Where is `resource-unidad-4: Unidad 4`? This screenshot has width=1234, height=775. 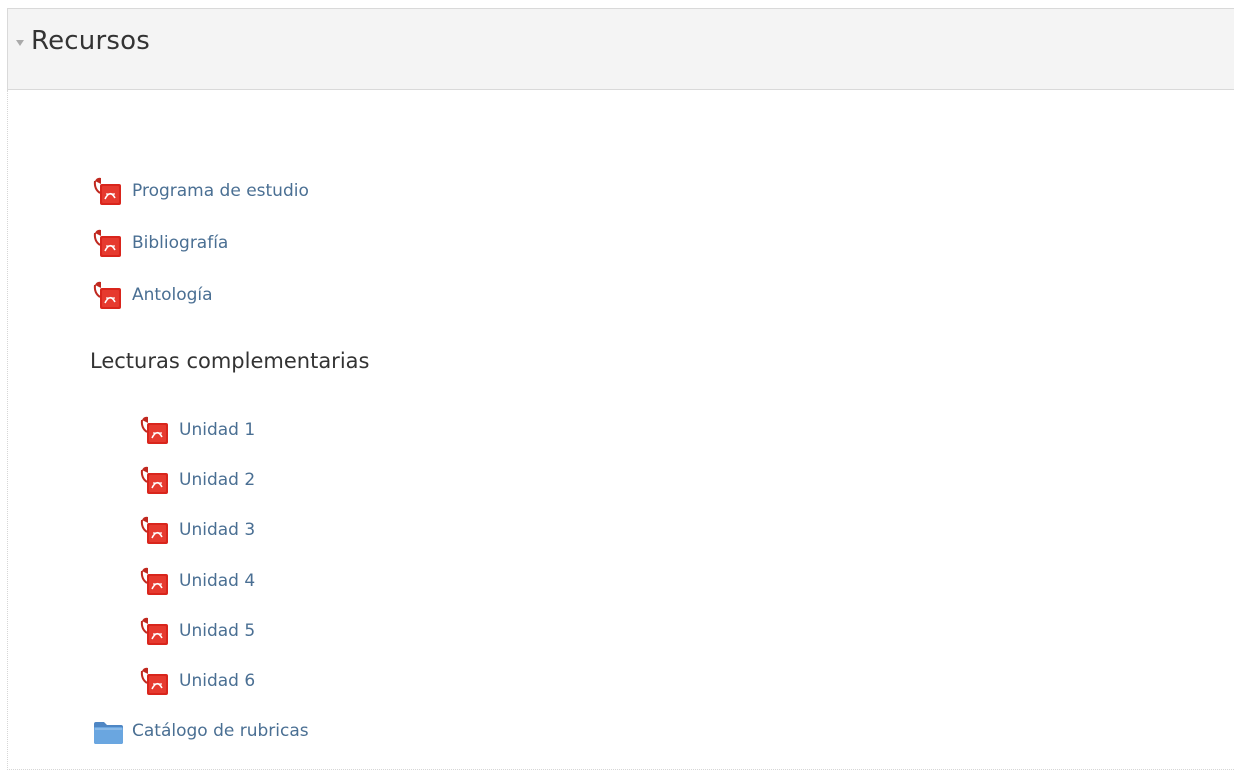 resource-unidad-4: Unidad 4 is located at coordinates (197, 581).